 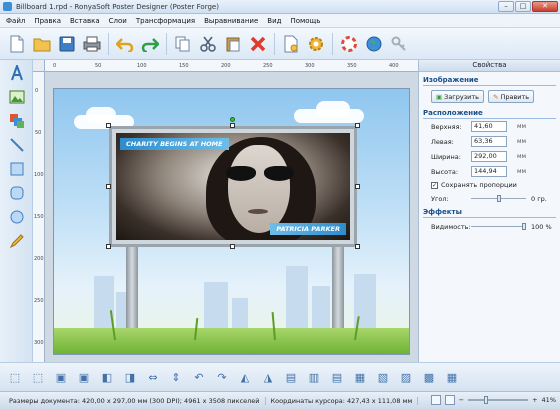 What do you see at coordinates (245, 377) in the screenshot?
I see `flip-horizontal-icon: ◭` at bounding box center [245, 377].